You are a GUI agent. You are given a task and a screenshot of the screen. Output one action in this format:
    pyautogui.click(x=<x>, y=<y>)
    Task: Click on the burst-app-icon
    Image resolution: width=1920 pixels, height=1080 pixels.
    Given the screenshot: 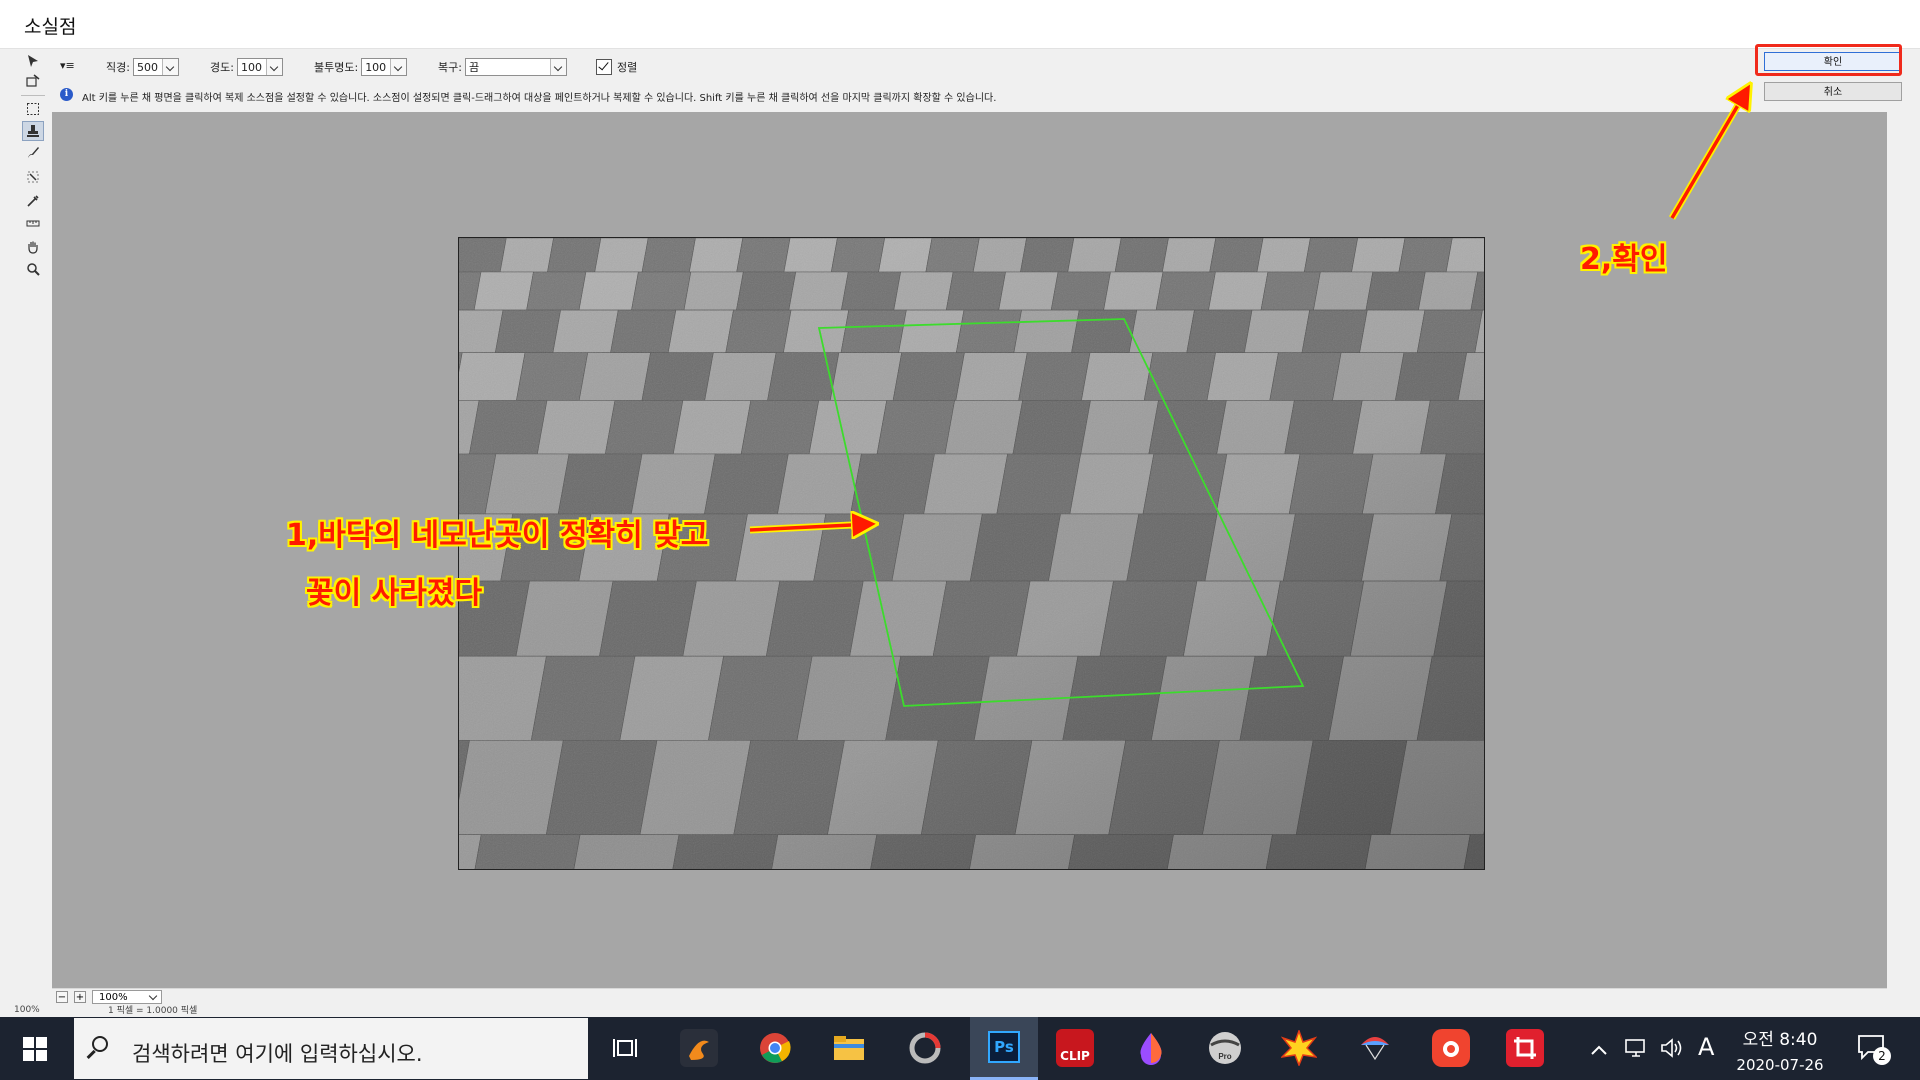 What is the action you would take?
    pyautogui.click(x=1299, y=1048)
    